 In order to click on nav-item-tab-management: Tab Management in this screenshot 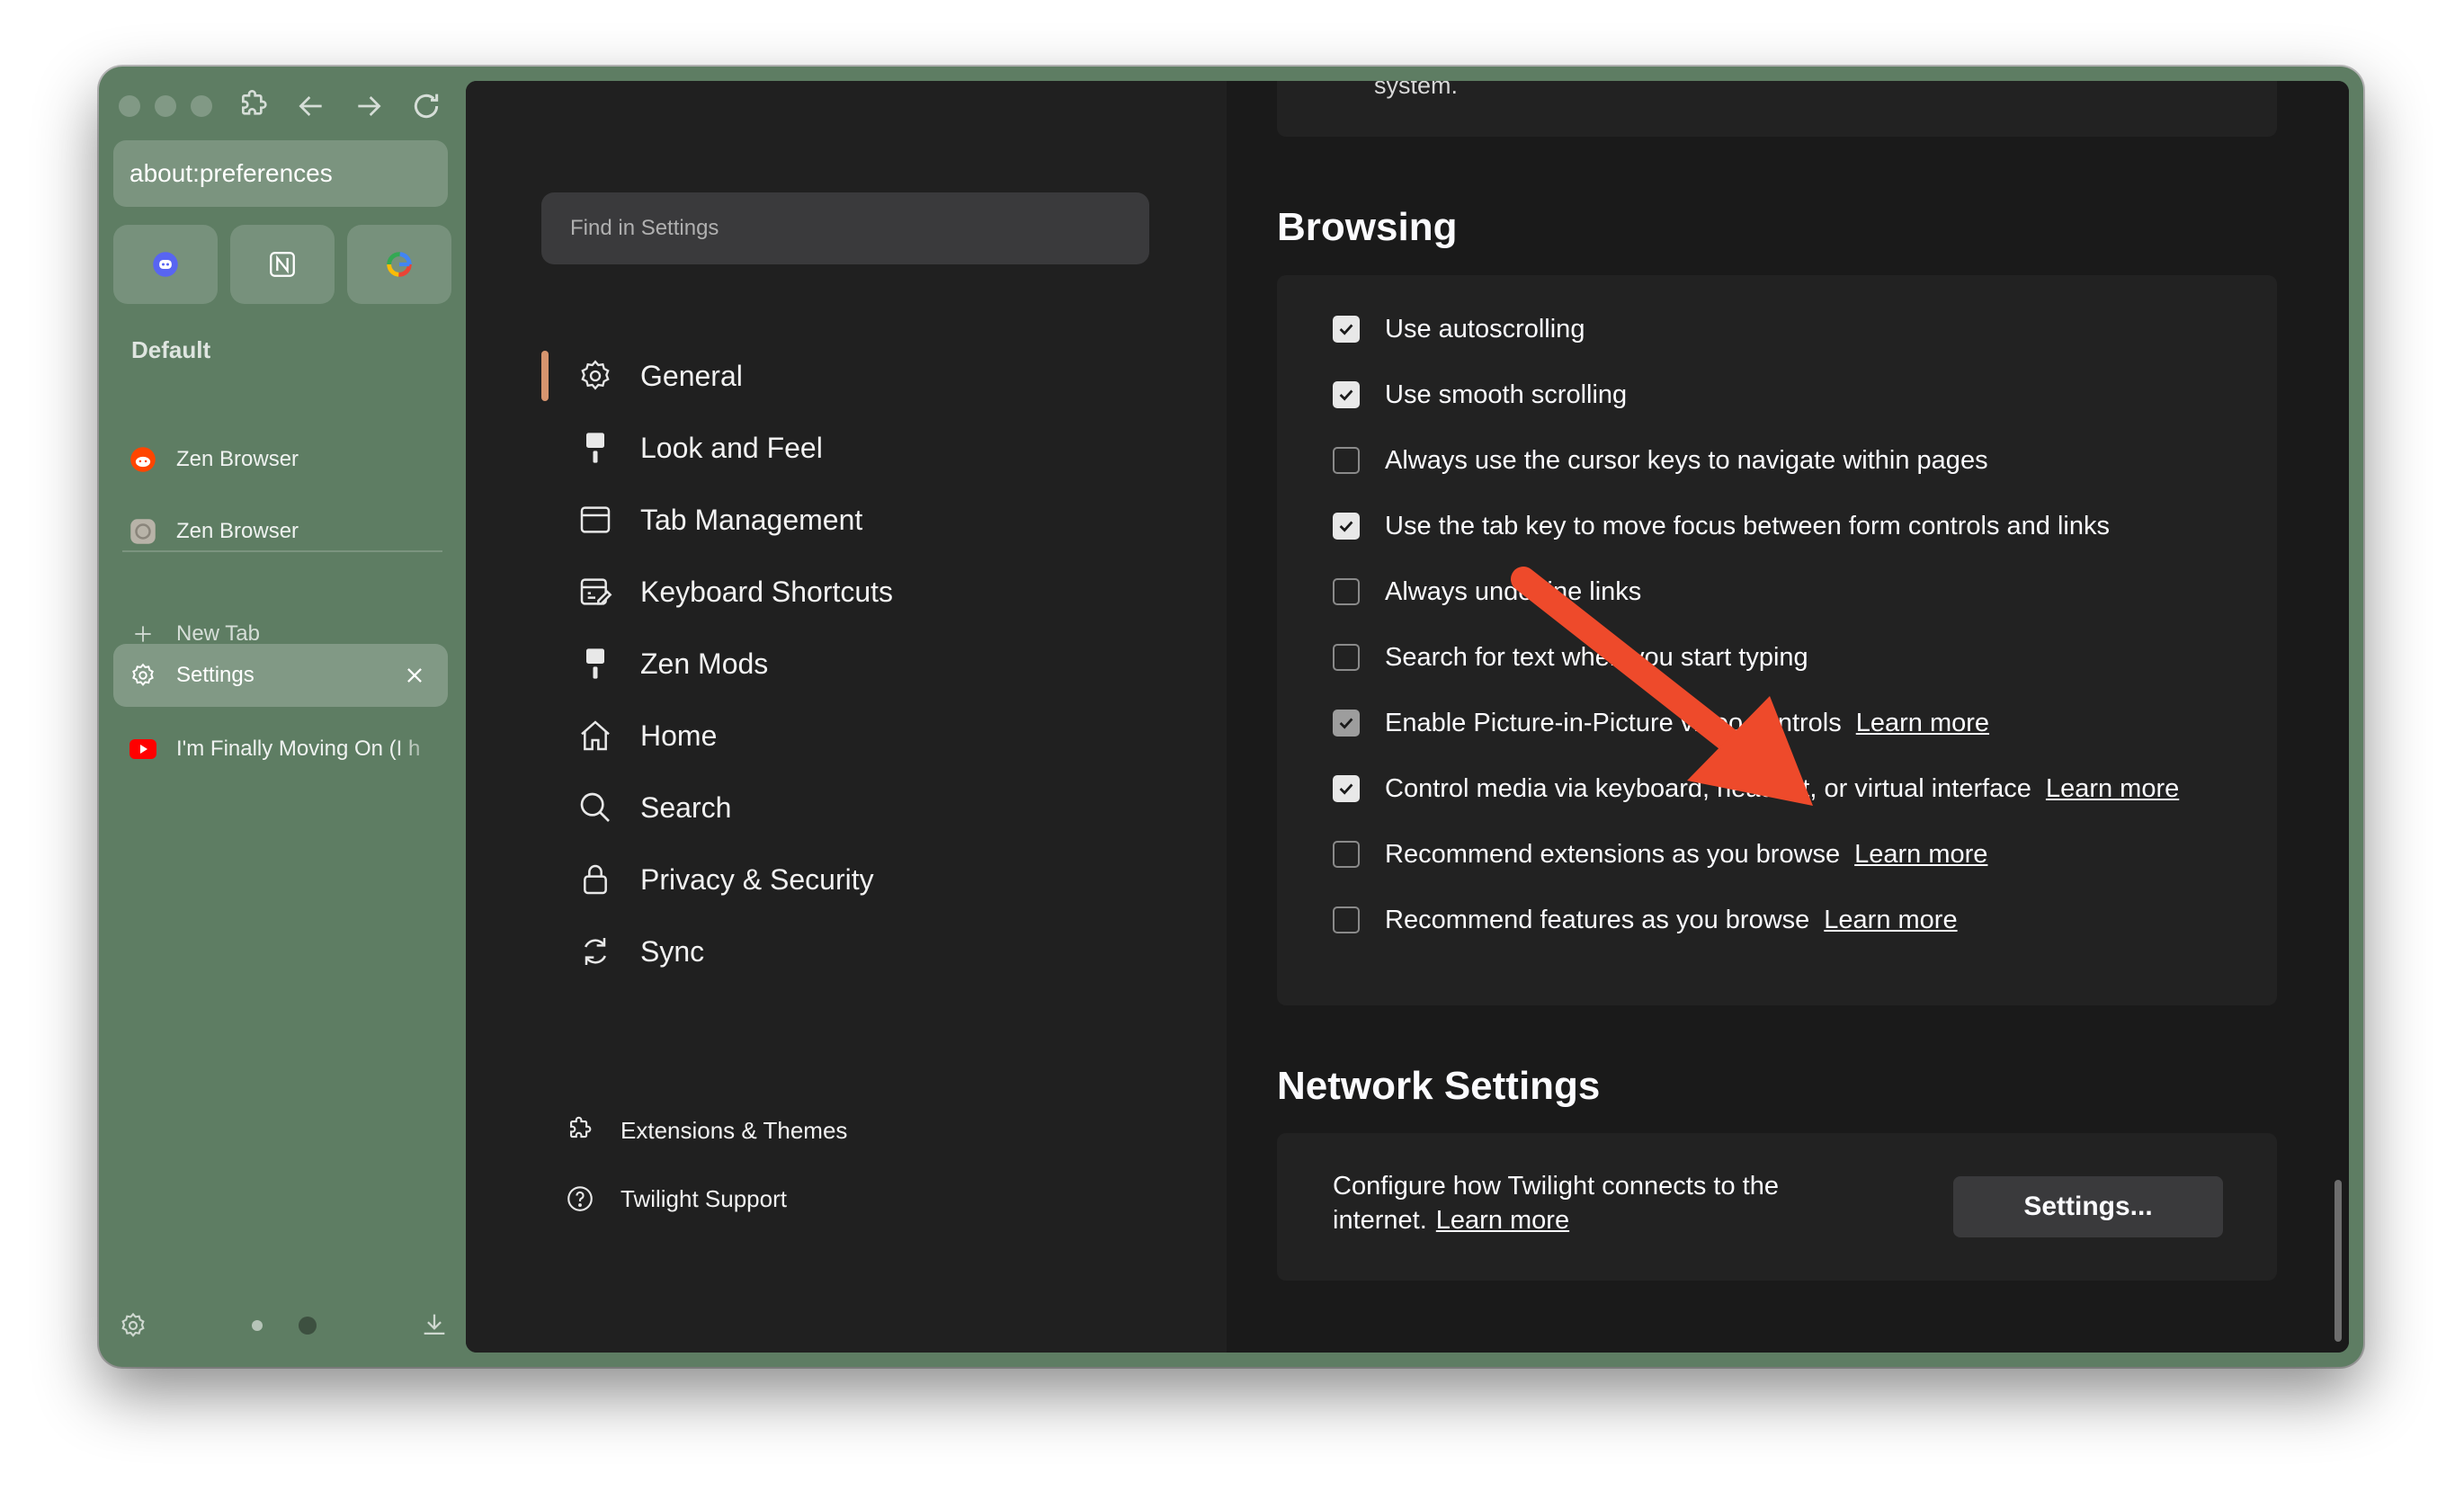, I will do `click(719, 520)`.